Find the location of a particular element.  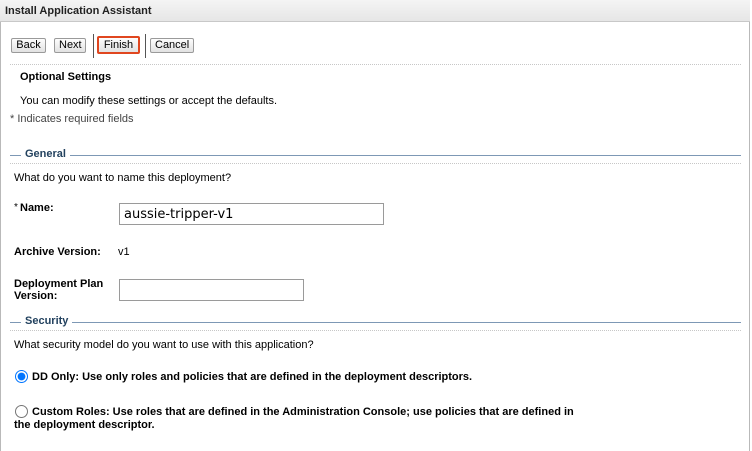

required-marker: * is located at coordinates (16, 207).